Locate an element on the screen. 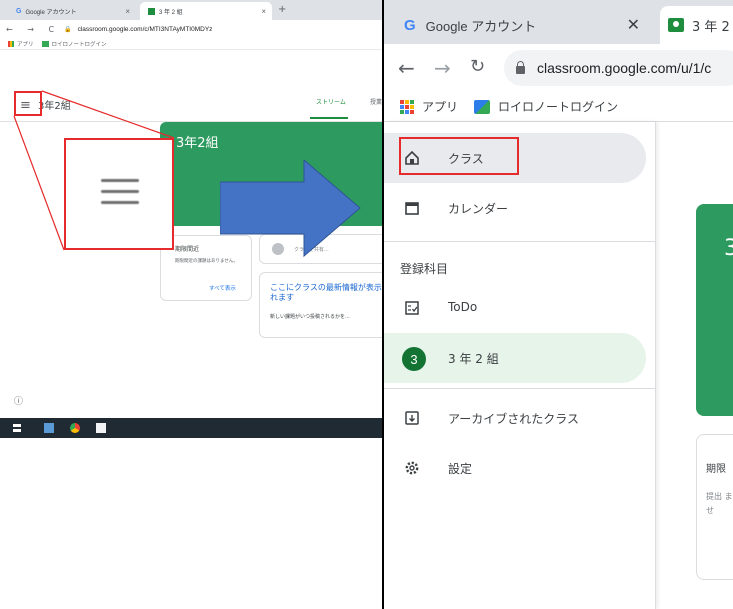  sidebar-item-class-3-2: 3 3 年 2 組 is located at coordinates (515, 358).